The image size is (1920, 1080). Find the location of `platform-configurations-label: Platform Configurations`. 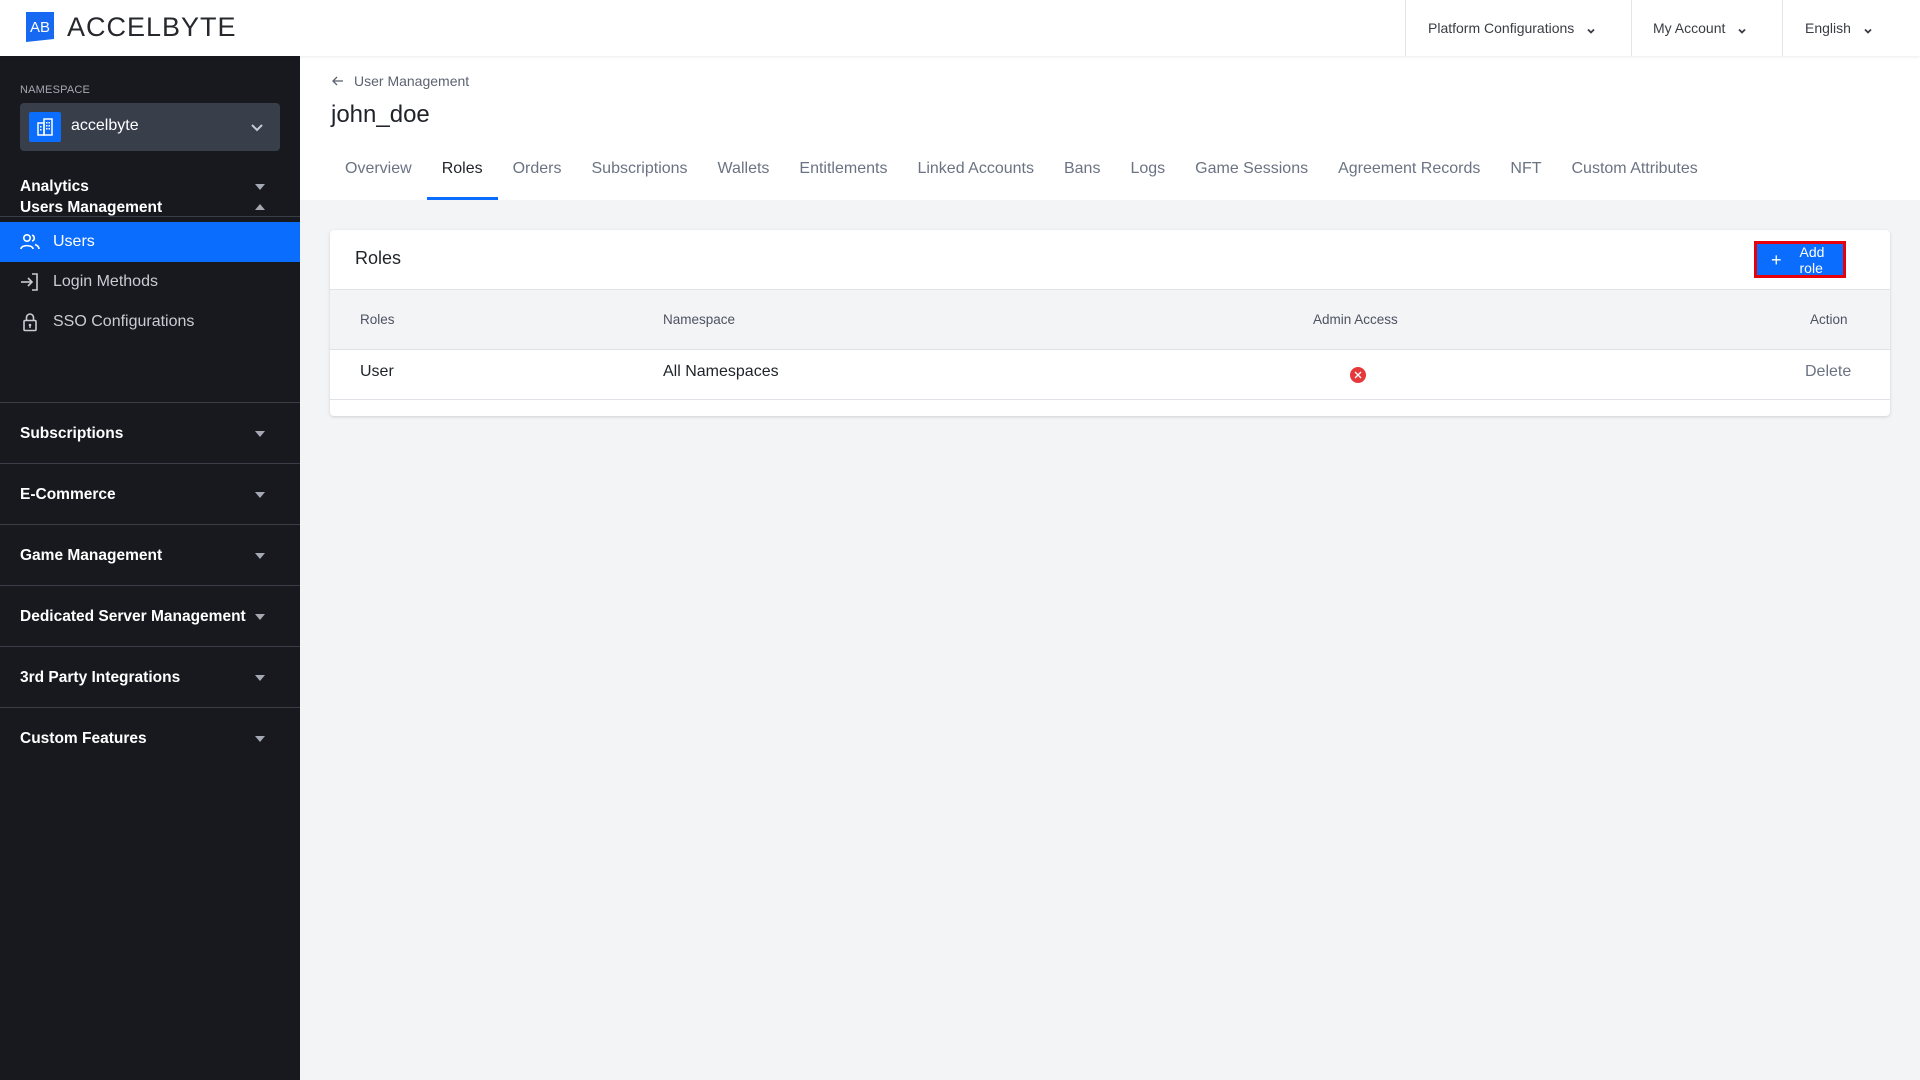

platform-configurations-label: Platform Configurations is located at coordinates (1501, 28).